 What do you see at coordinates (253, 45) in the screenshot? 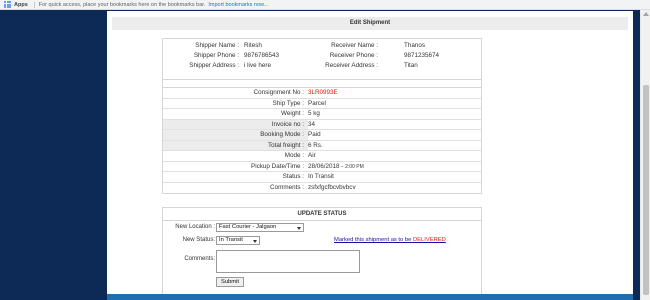
I see `shipper-name-value: Ritesh` at bounding box center [253, 45].